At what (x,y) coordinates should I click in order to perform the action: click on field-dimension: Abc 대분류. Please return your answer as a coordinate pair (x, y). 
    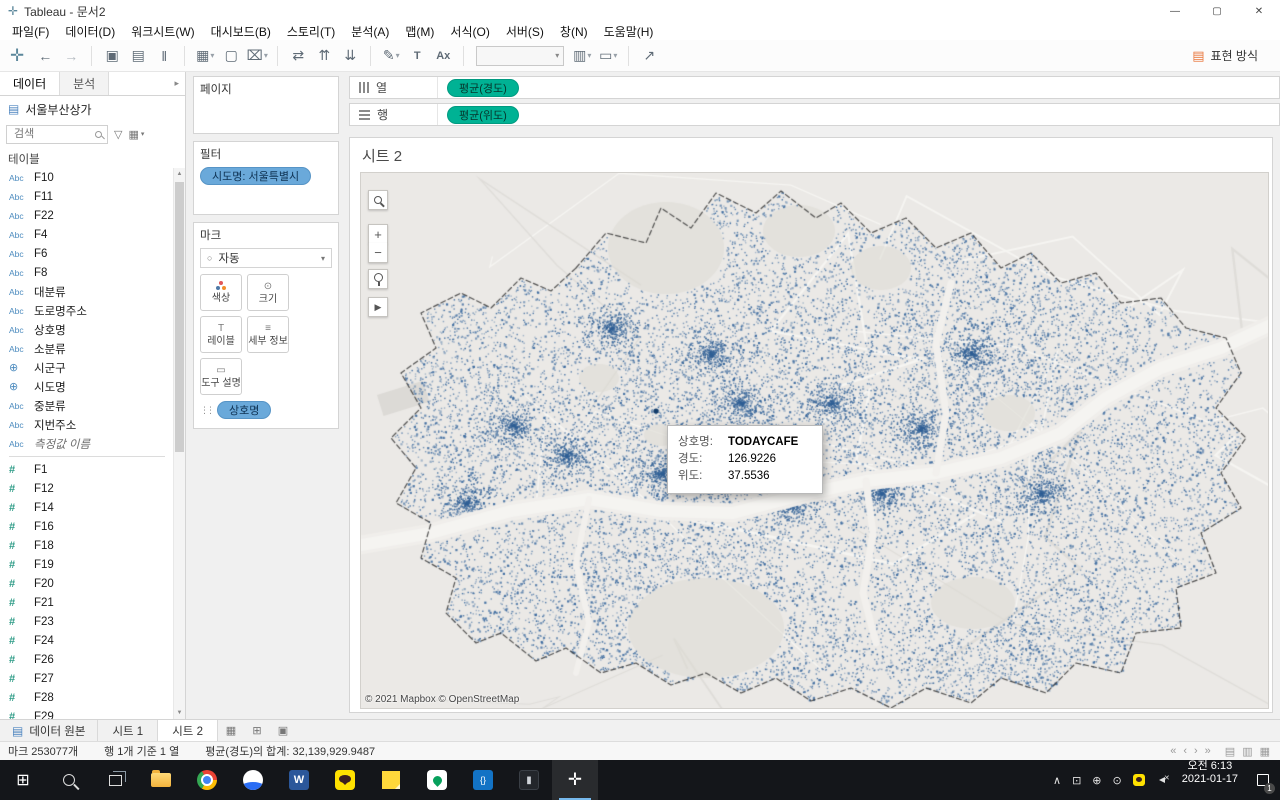
    Looking at the image, I should click on (86, 291).